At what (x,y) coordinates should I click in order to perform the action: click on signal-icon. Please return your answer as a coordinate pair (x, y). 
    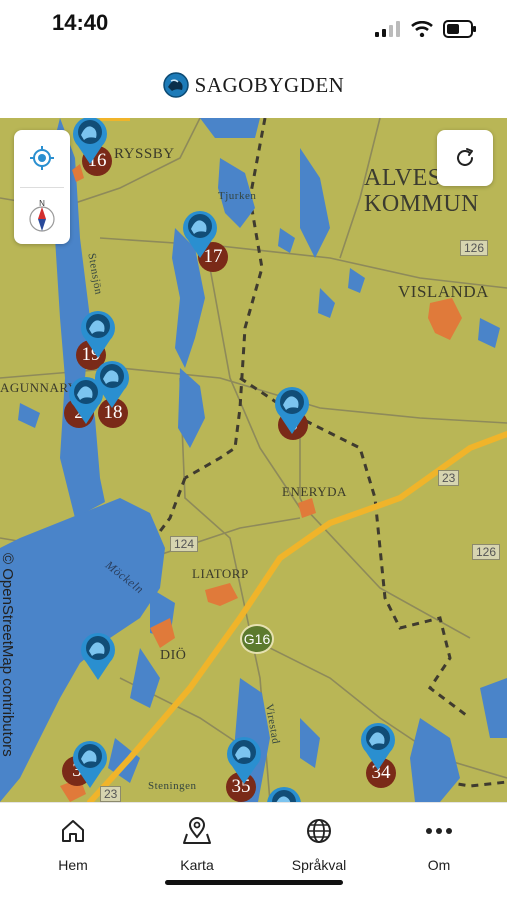
    Looking at the image, I should click on (387, 29).